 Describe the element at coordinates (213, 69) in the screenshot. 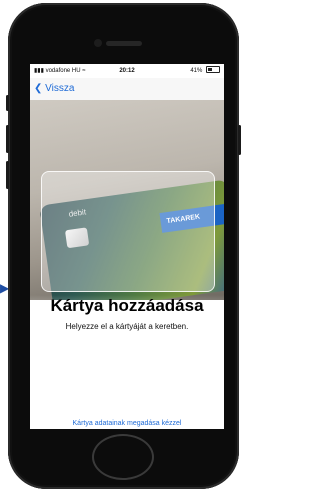

I see `battery-icon` at that location.